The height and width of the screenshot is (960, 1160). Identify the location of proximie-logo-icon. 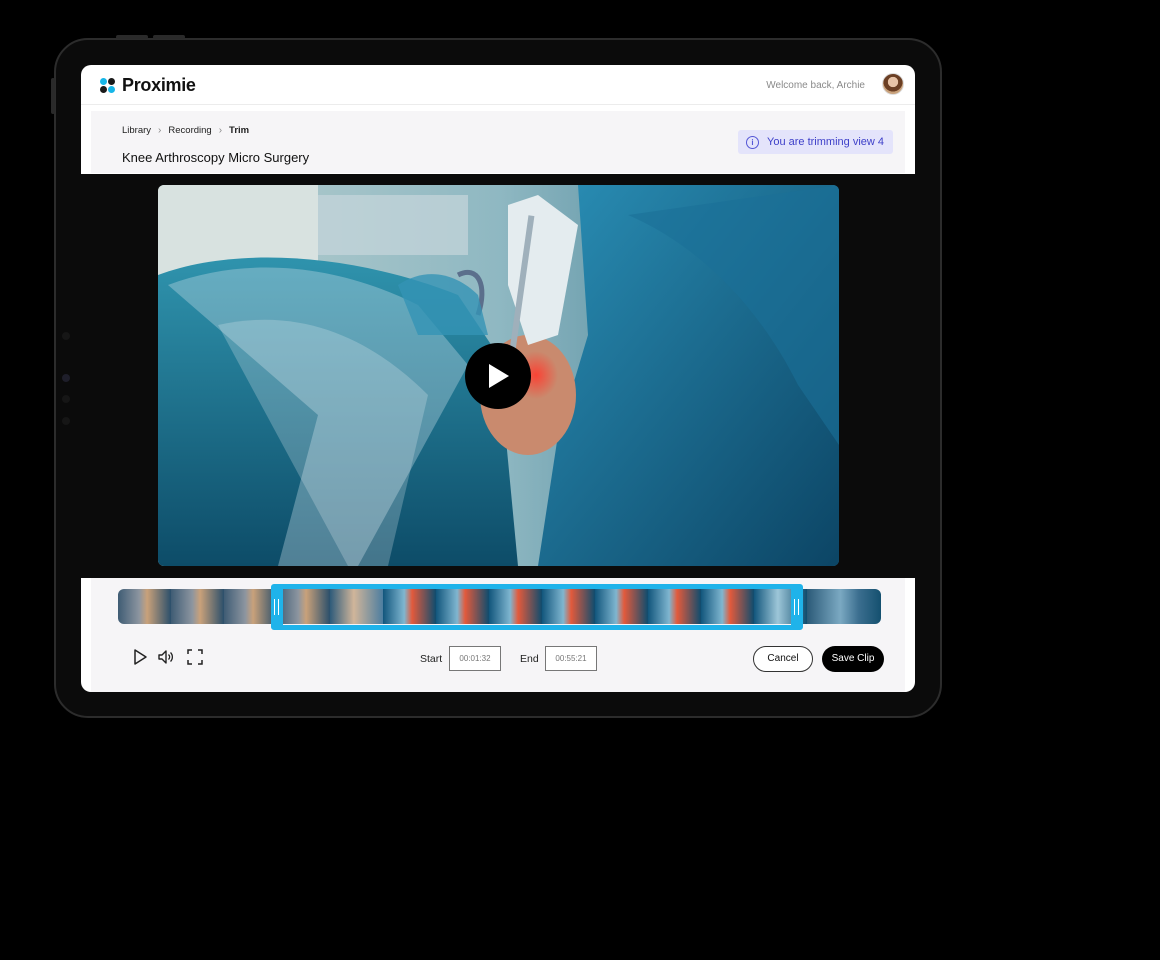
(108, 85).